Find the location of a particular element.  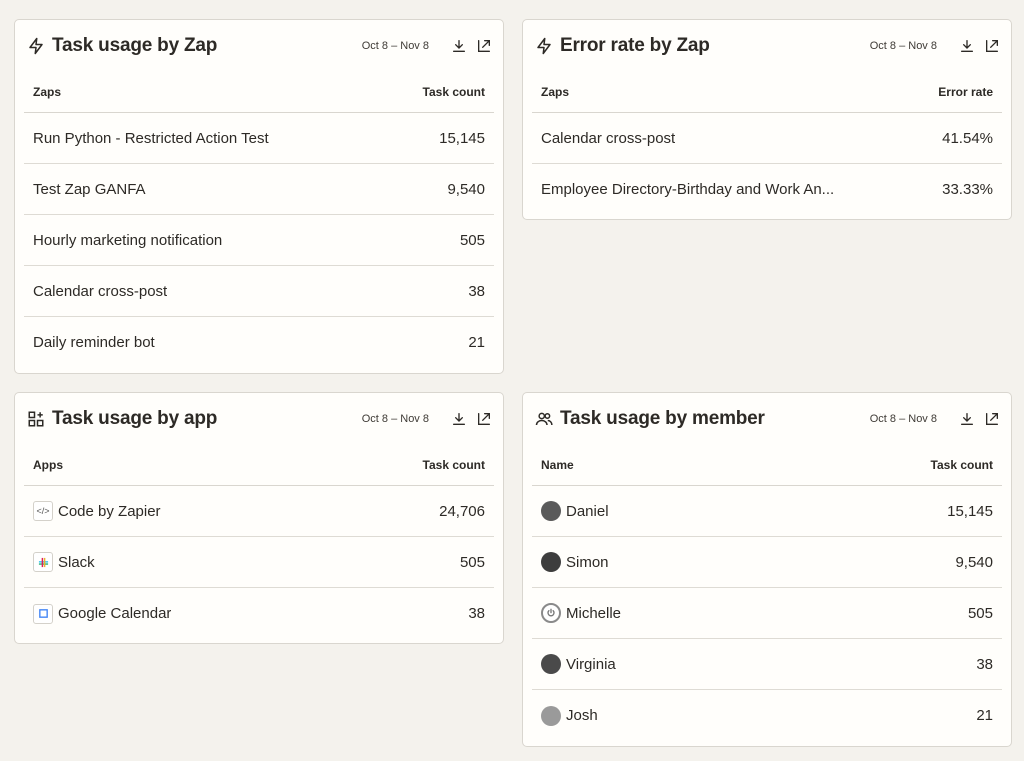

table-header: Name Task count is located at coordinates (767, 465).